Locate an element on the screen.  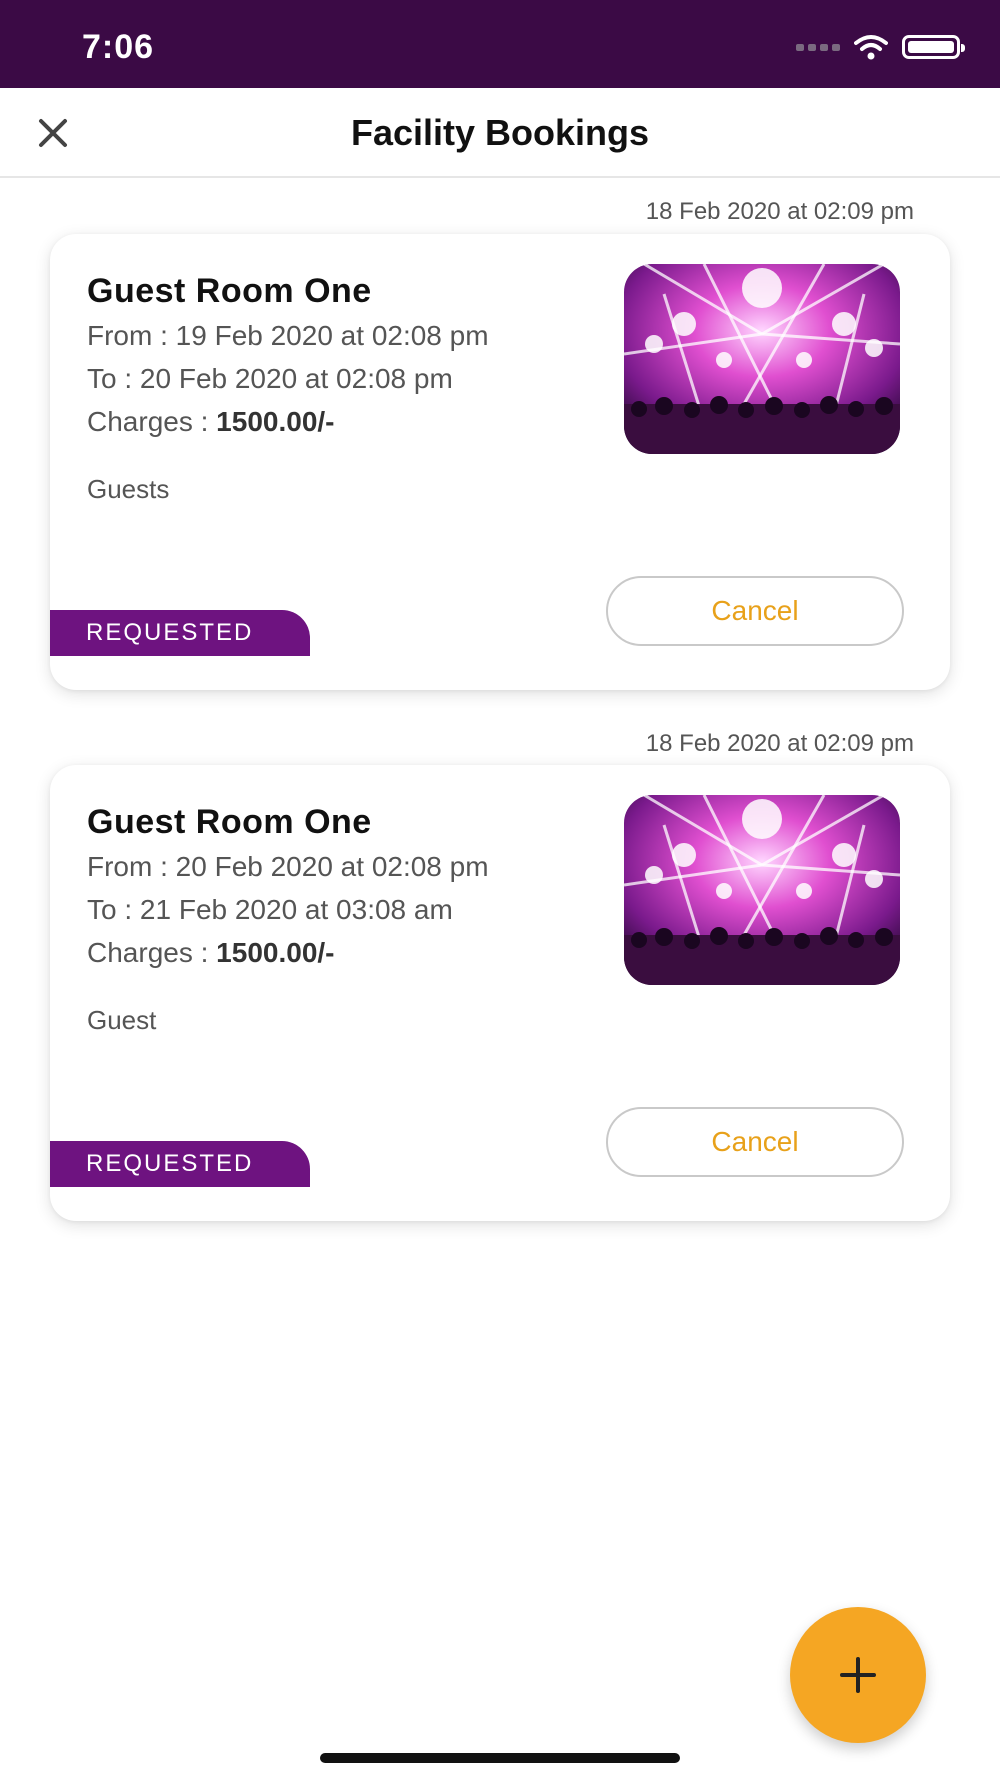
plus-icon is located at coordinates (858, 1675).